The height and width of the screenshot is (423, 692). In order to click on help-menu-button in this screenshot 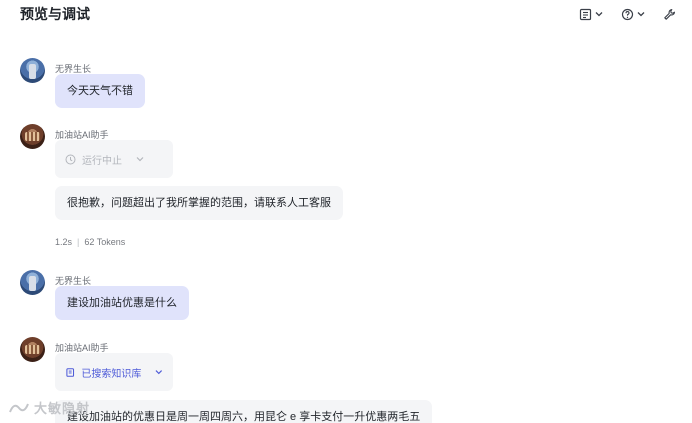, I will do `click(633, 14)`.